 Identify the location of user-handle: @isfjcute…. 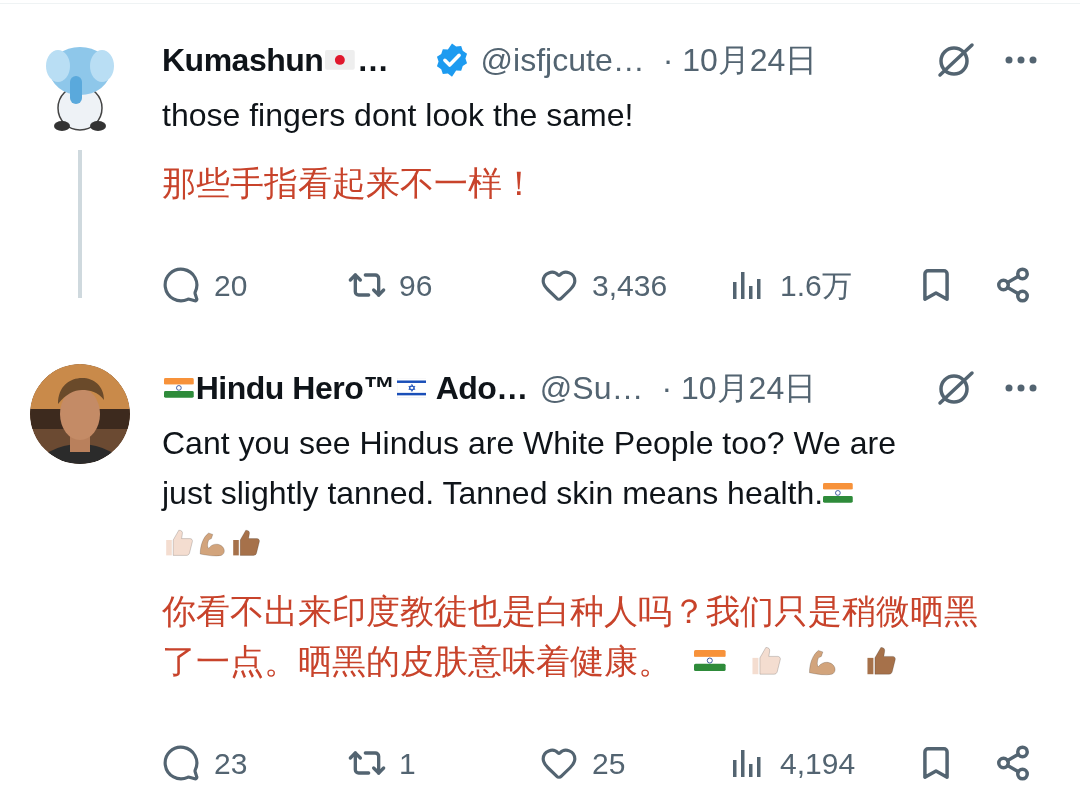
(562, 60).